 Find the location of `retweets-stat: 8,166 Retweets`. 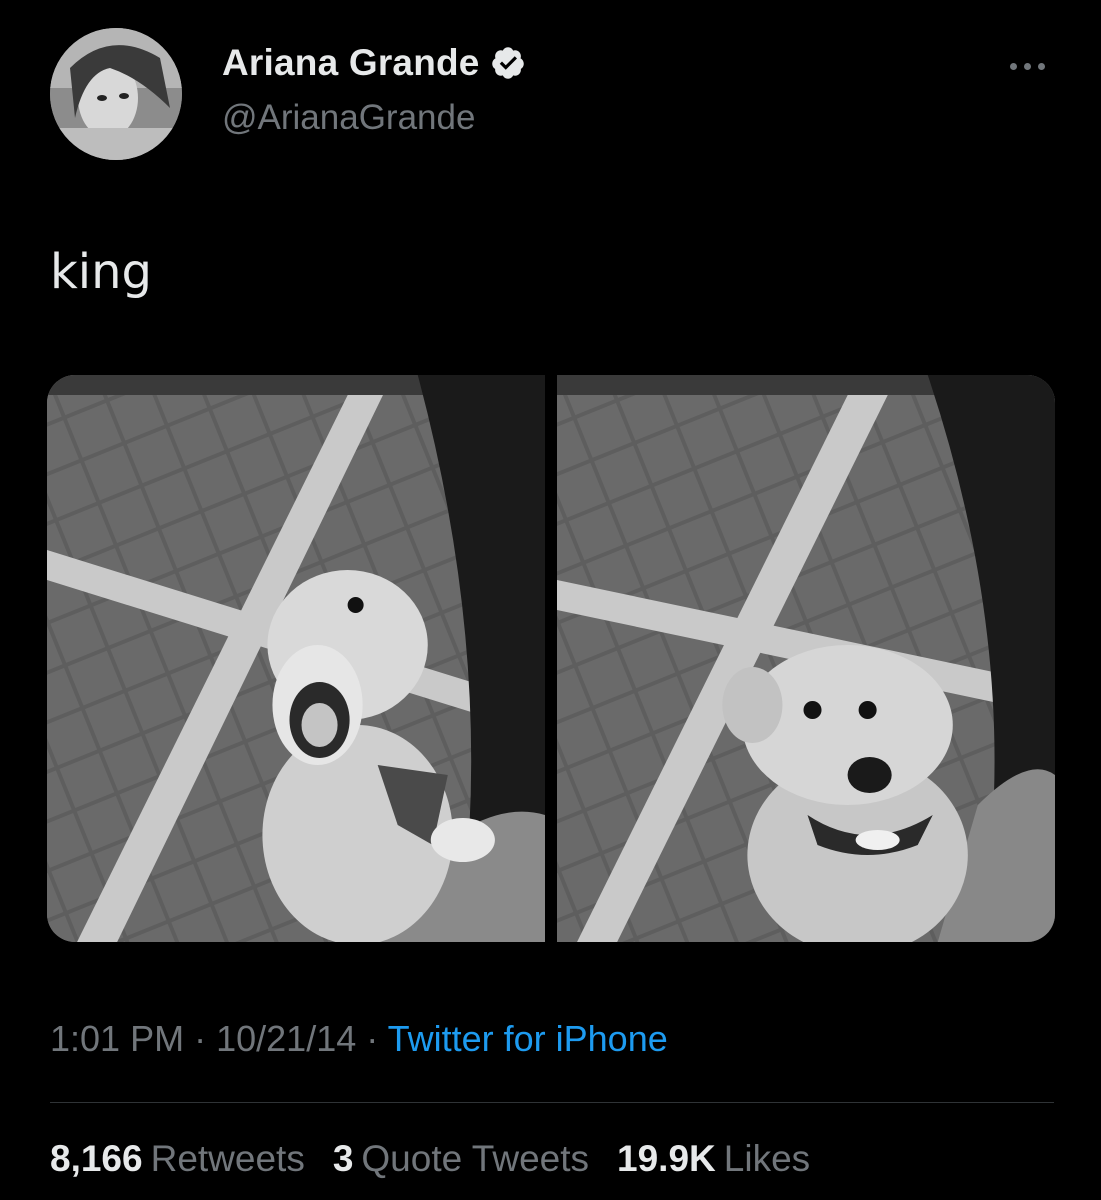

retweets-stat: 8,166 Retweets is located at coordinates (177, 1159).